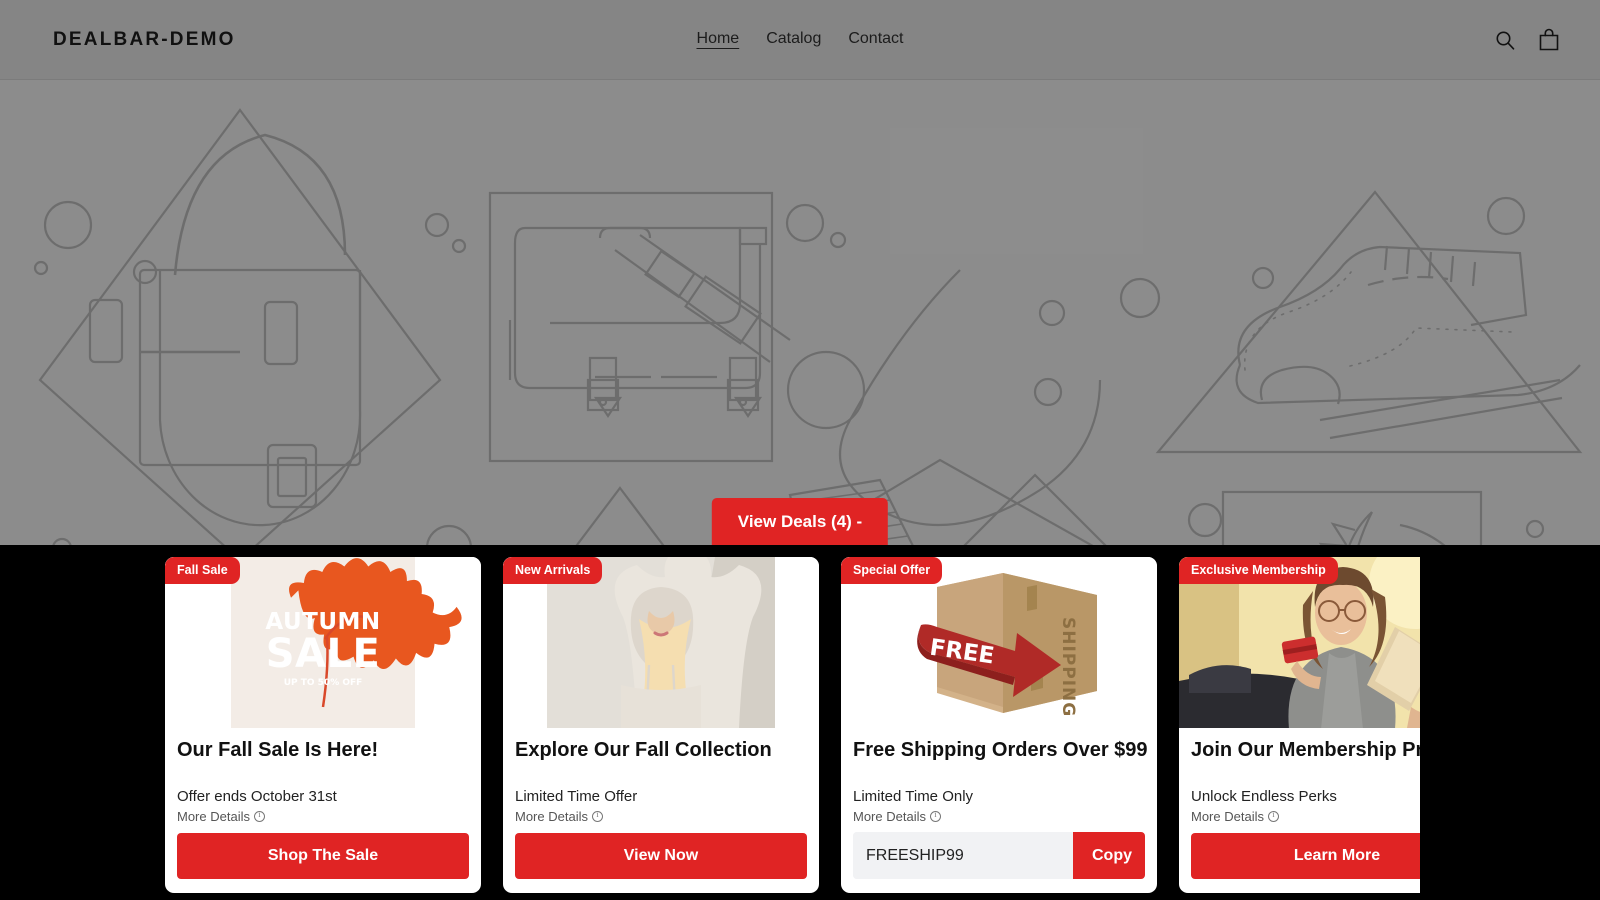 The width and height of the screenshot is (1600, 900). Describe the element at coordinates (1109, 855) in the screenshot. I see `copy-coupon-button: Copy` at that location.